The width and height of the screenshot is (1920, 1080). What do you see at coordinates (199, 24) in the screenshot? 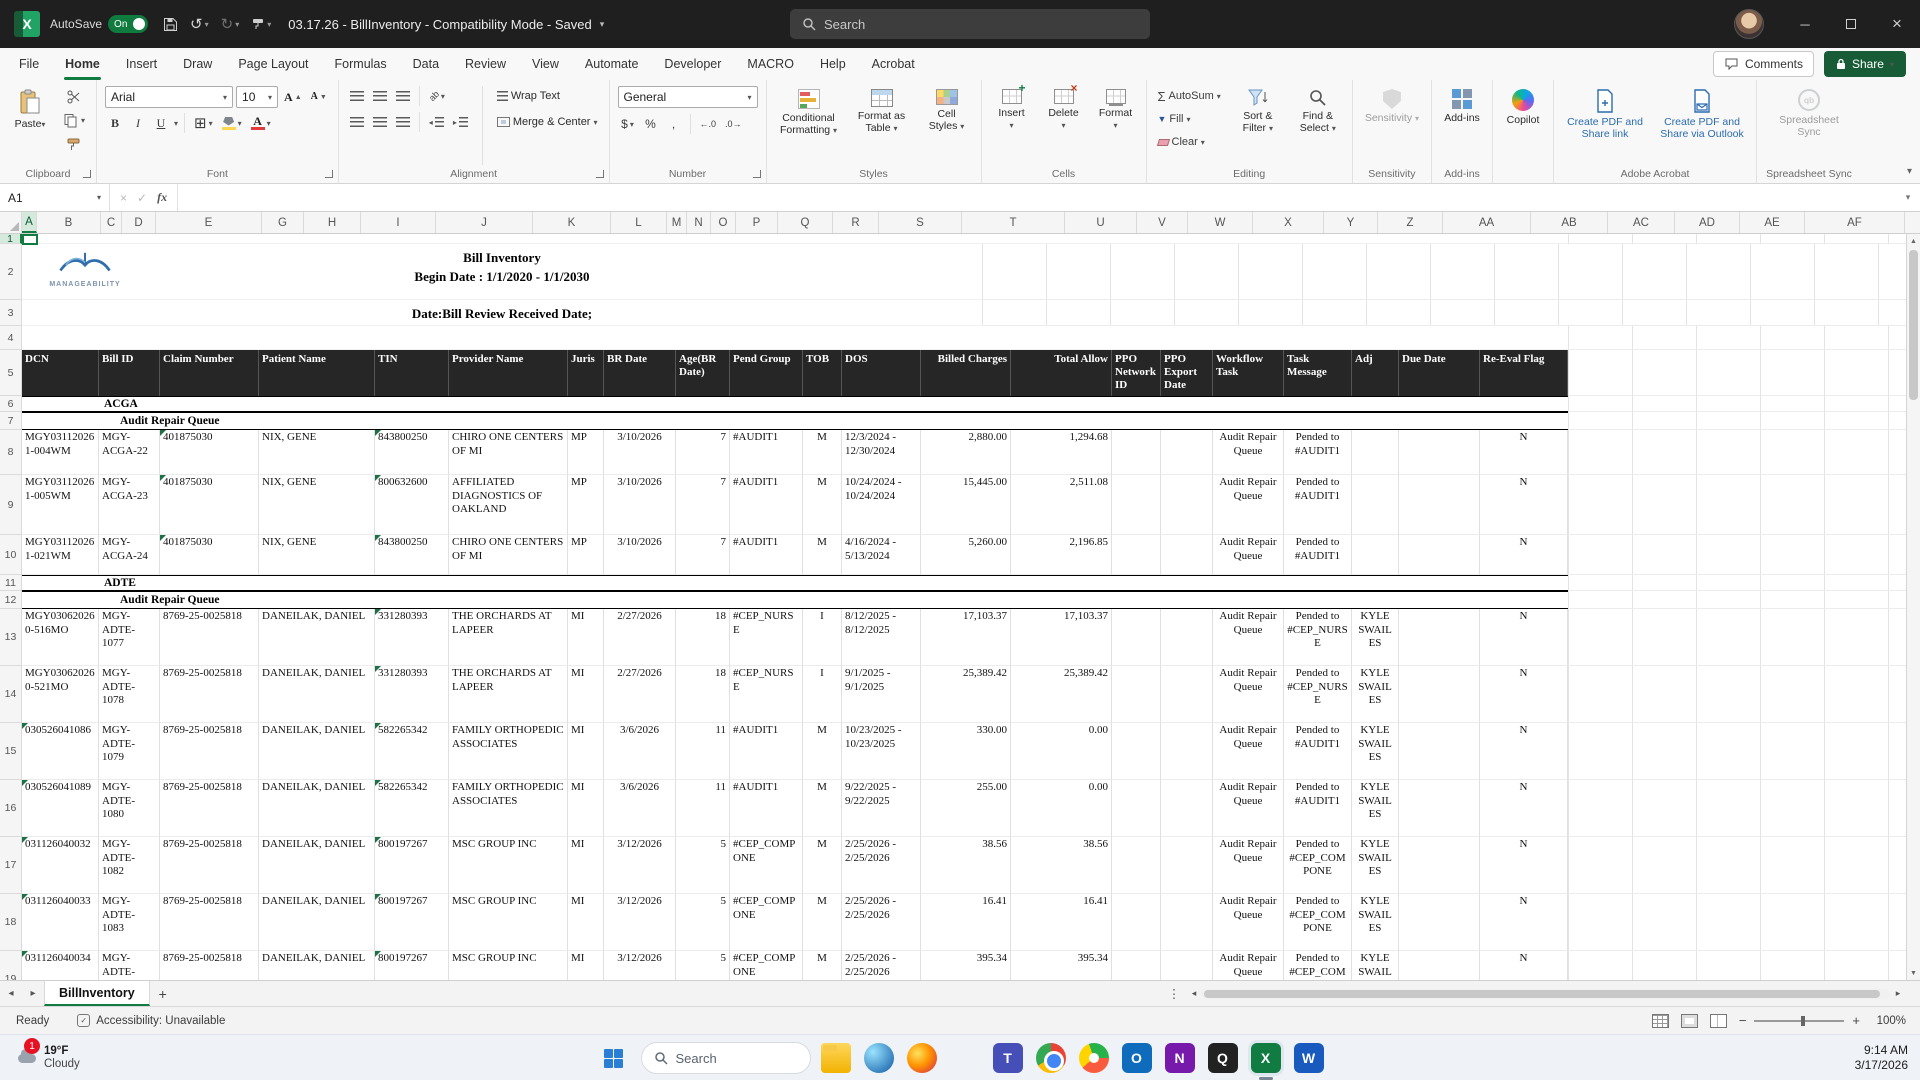
I see `undo-button: ↺ ▾` at bounding box center [199, 24].